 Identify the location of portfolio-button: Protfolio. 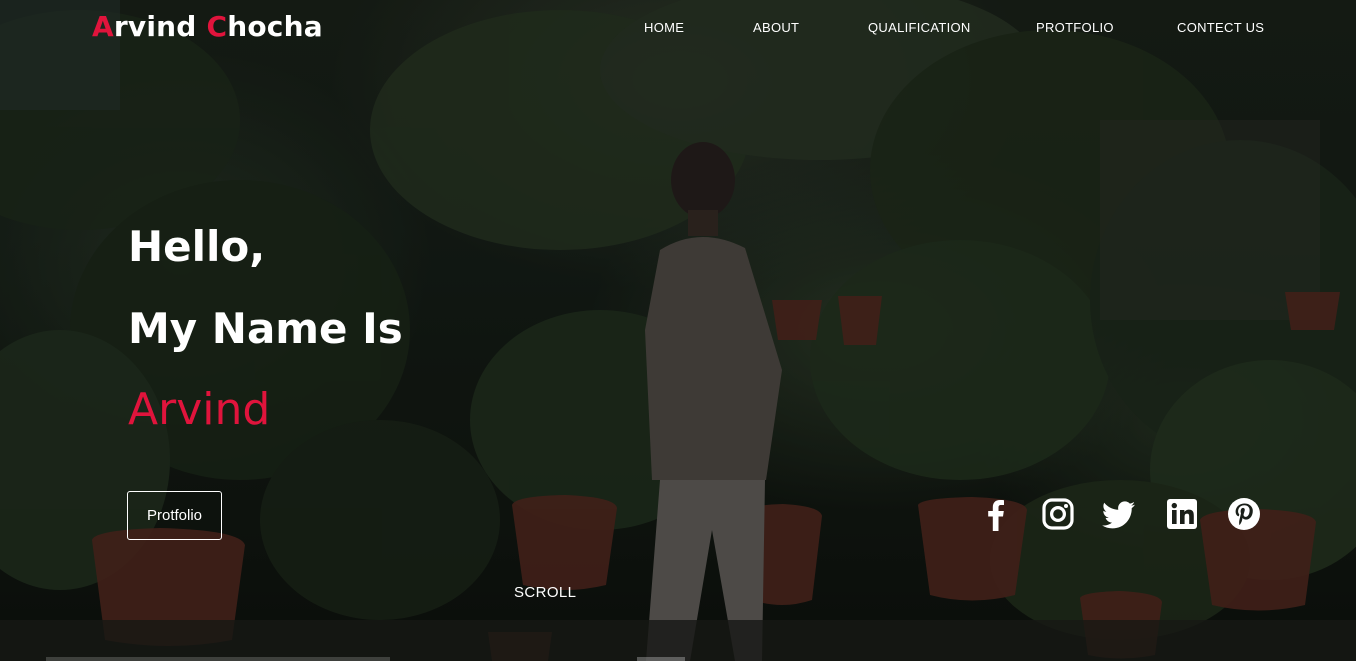
(174, 515).